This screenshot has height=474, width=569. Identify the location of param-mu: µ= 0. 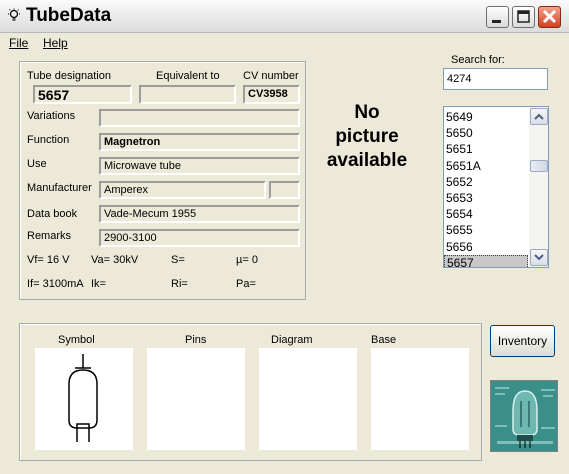
(247, 260).